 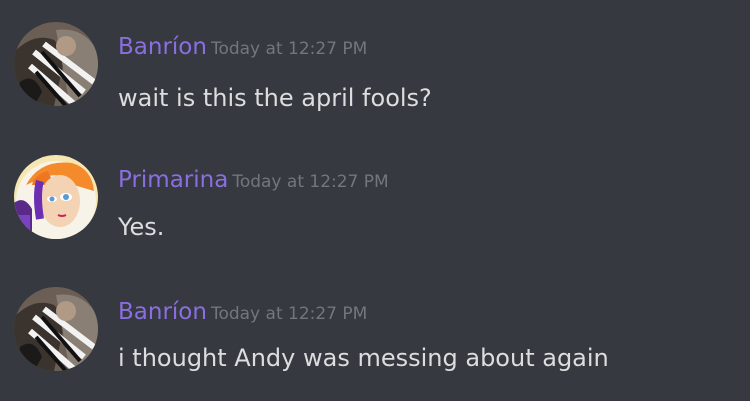 What do you see at coordinates (173, 180) in the screenshot?
I see `author-name: Primarina` at bounding box center [173, 180].